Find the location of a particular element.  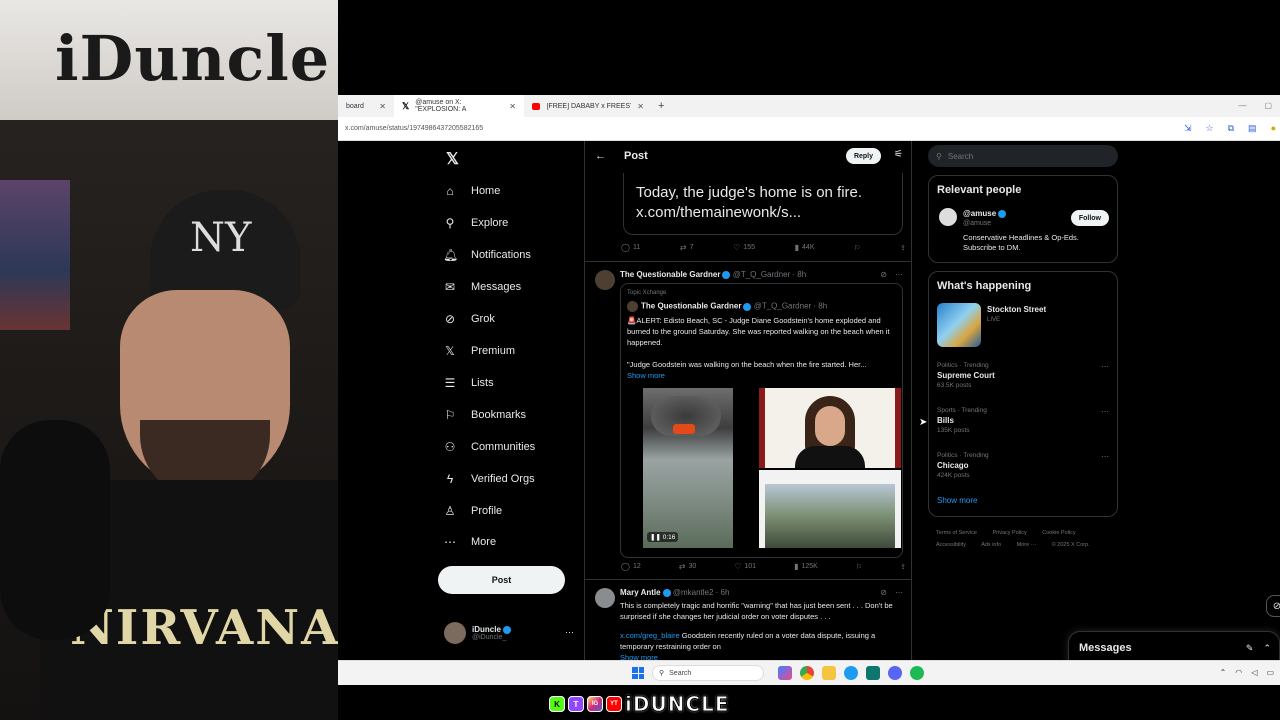

repost-stat: ⇄ 7 is located at coordinates (687, 247).